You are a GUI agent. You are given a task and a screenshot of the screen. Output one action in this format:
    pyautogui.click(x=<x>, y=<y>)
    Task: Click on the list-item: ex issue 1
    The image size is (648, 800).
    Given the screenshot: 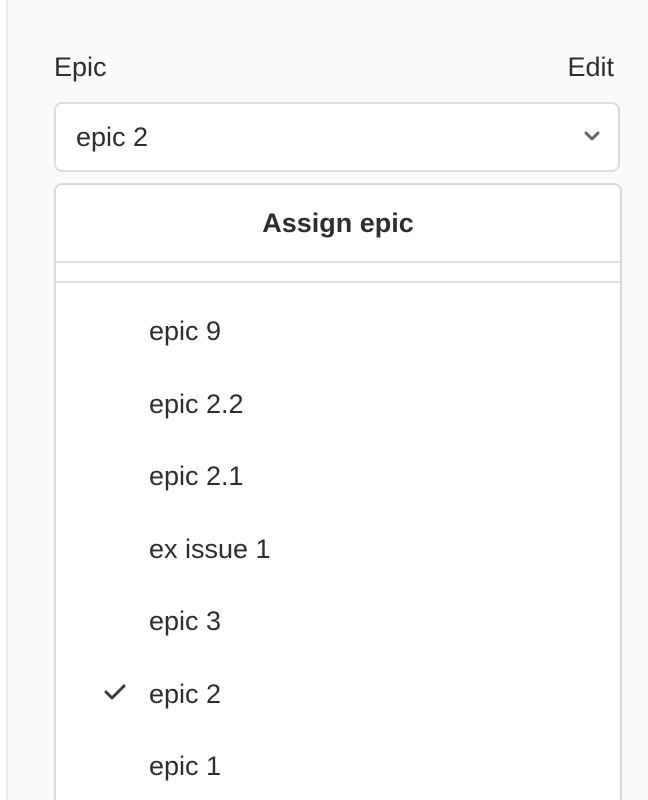 What is the action you would take?
    pyautogui.click(x=338, y=549)
    